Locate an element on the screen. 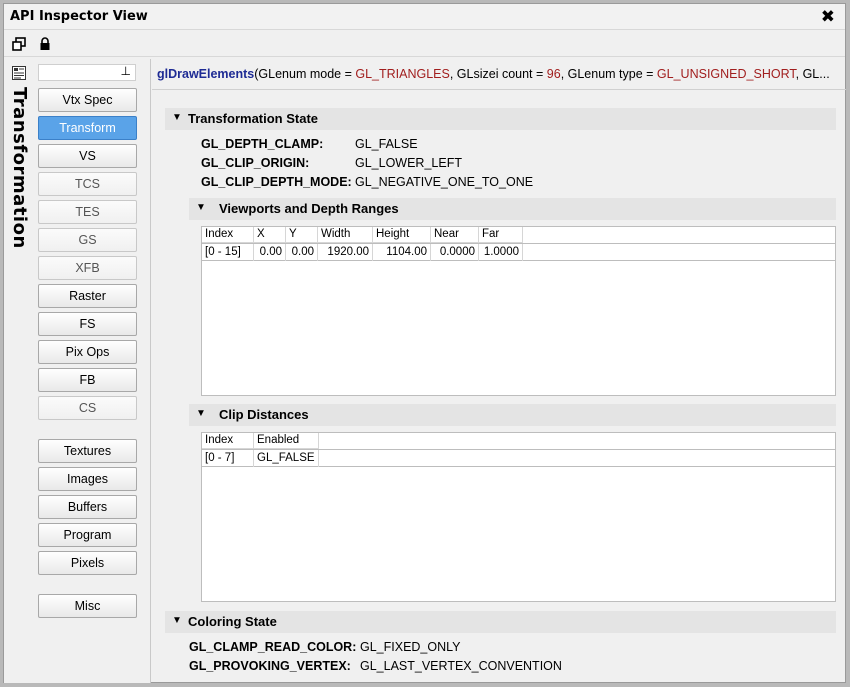 The image size is (850, 687). column-header: Far is located at coordinates (501, 235).